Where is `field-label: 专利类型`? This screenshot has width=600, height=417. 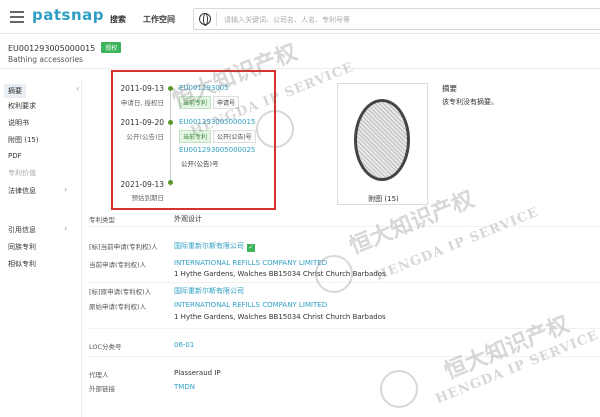 field-label: 专利类型 is located at coordinates (102, 220).